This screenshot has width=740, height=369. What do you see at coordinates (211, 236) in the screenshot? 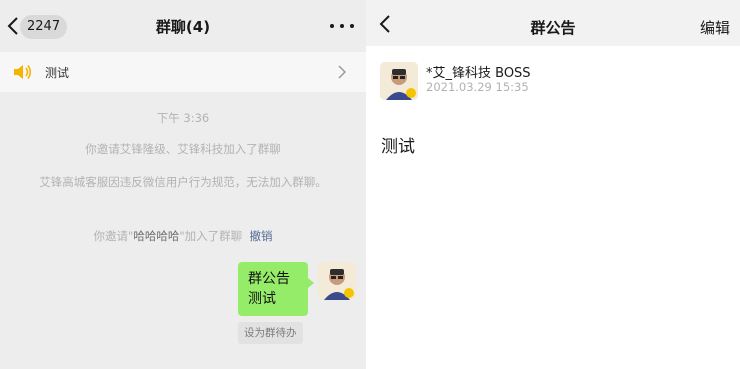
I see `system-message-text: "加入了群聊` at bounding box center [211, 236].